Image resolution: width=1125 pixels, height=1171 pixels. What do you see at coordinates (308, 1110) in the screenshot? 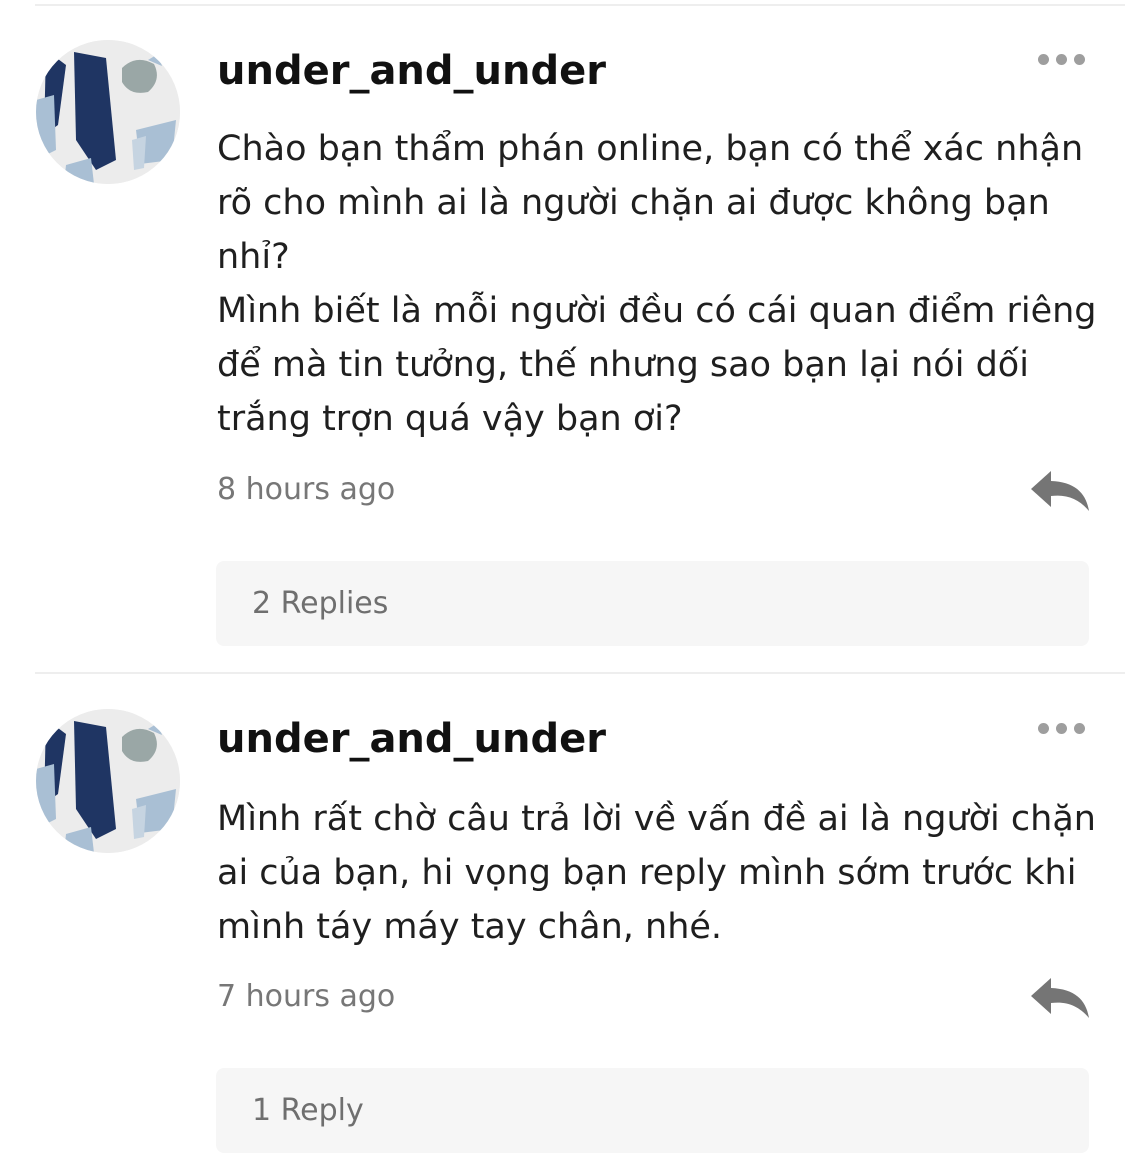
I see `replies-count-label: 1 Reply` at bounding box center [308, 1110].